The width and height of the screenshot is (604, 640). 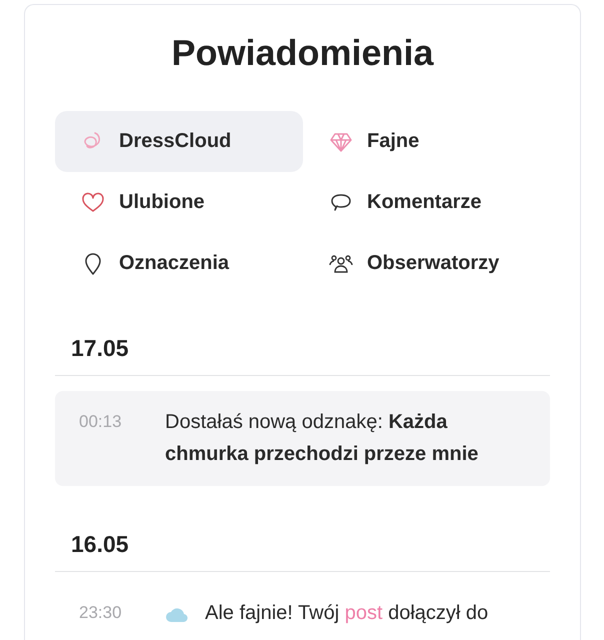 What do you see at coordinates (427, 202) in the screenshot?
I see `filter-tab: Komentarze` at bounding box center [427, 202].